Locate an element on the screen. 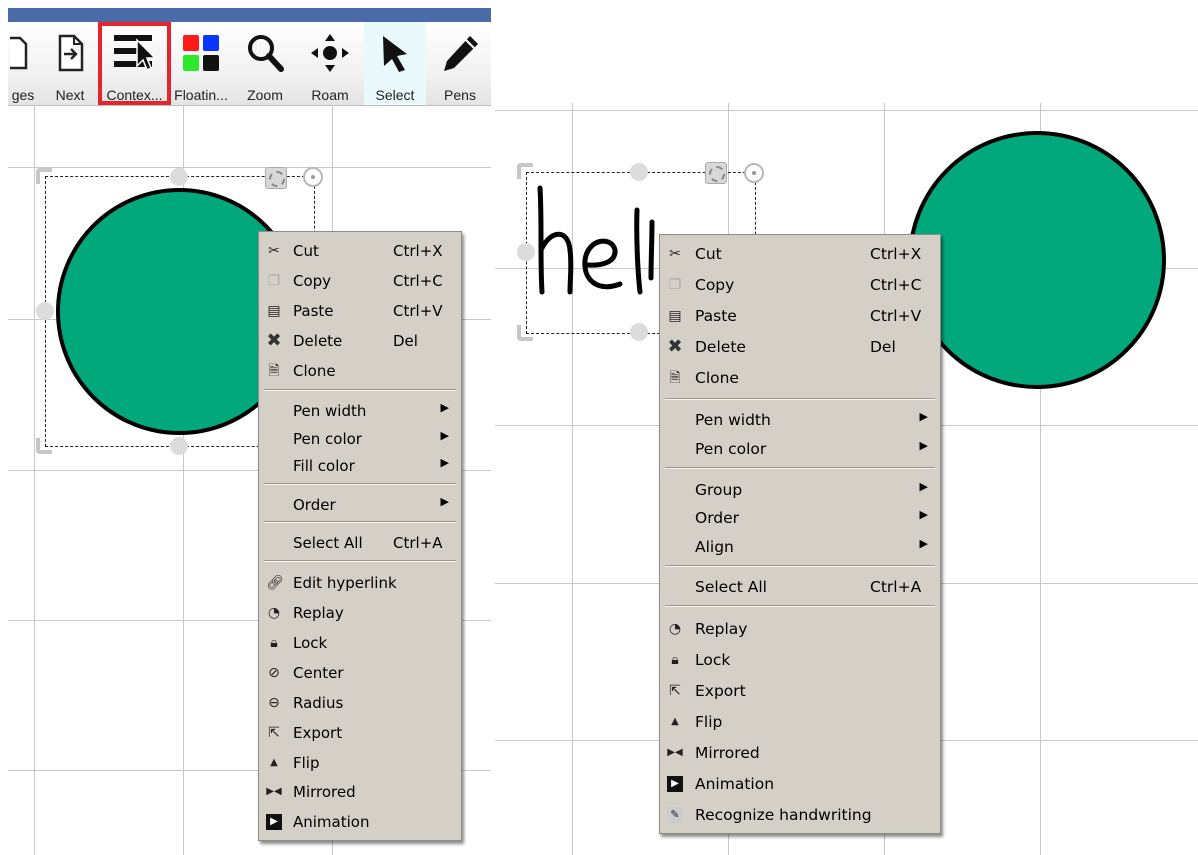  menu-item-fill-color: Fill color ▶ is located at coordinates (360, 466).